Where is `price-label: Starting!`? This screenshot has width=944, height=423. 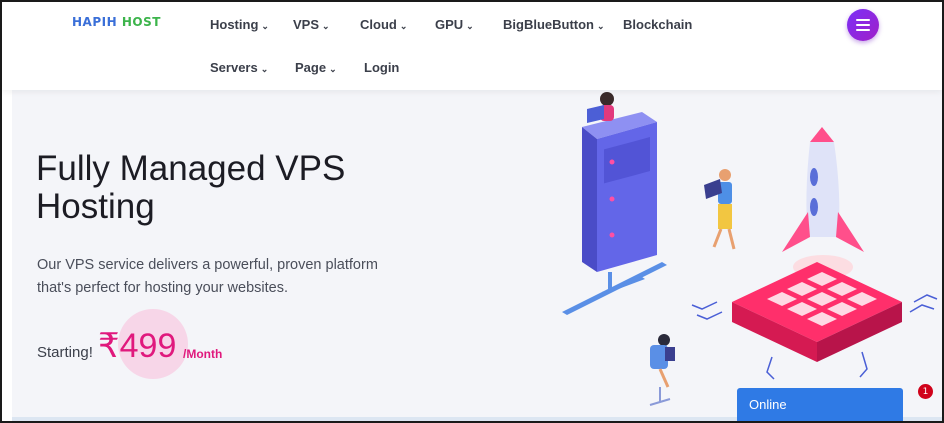
price-label: Starting! is located at coordinates (65, 352).